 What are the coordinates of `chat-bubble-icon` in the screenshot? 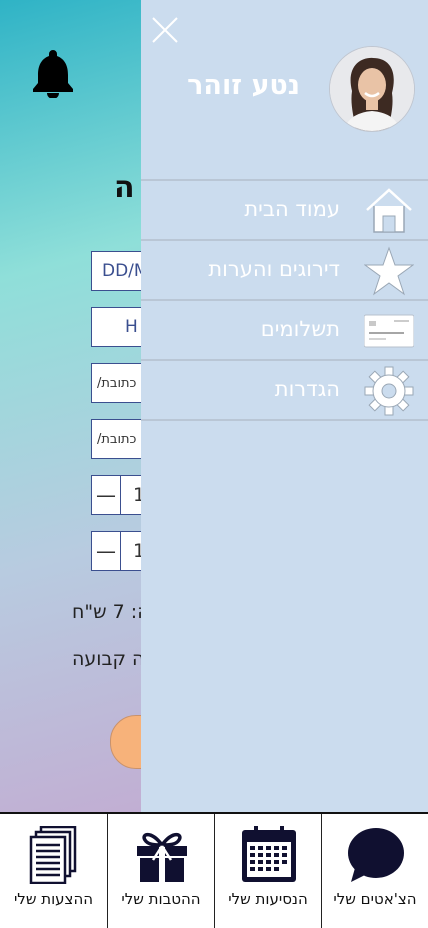 It's located at (376, 855).